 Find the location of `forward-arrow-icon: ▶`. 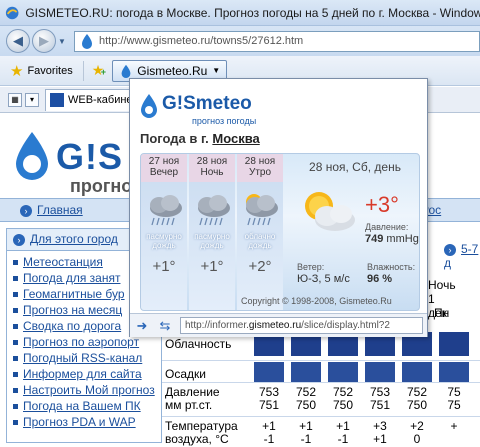

forward-arrow-icon: ▶ is located at coordinates (44, 40).